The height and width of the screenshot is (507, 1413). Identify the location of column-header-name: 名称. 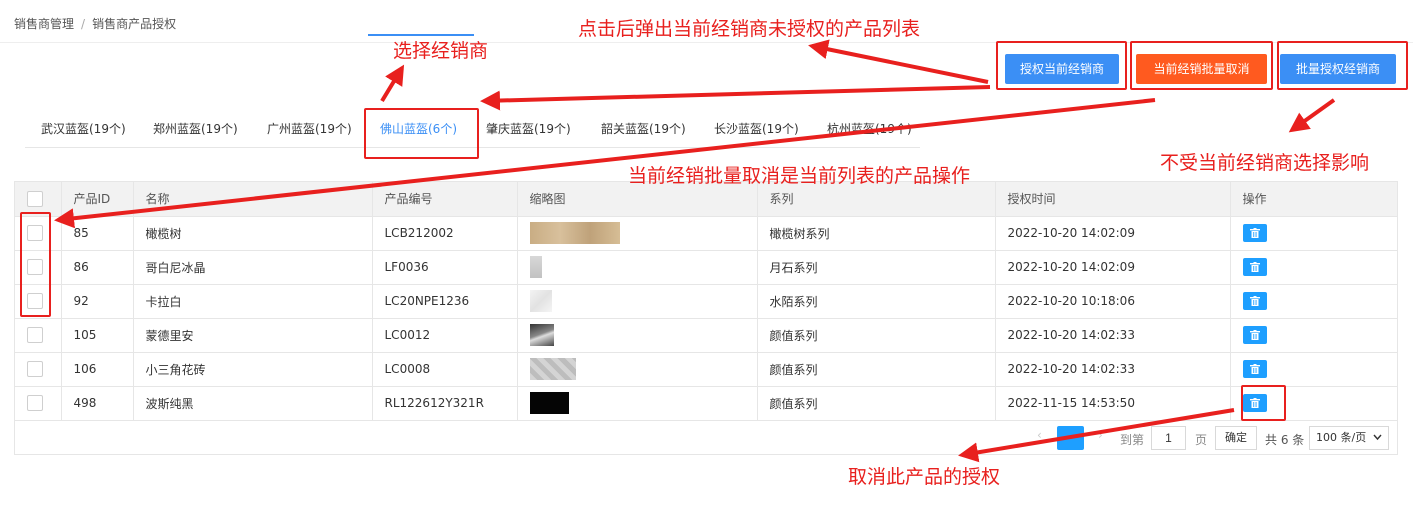
(253, 199).